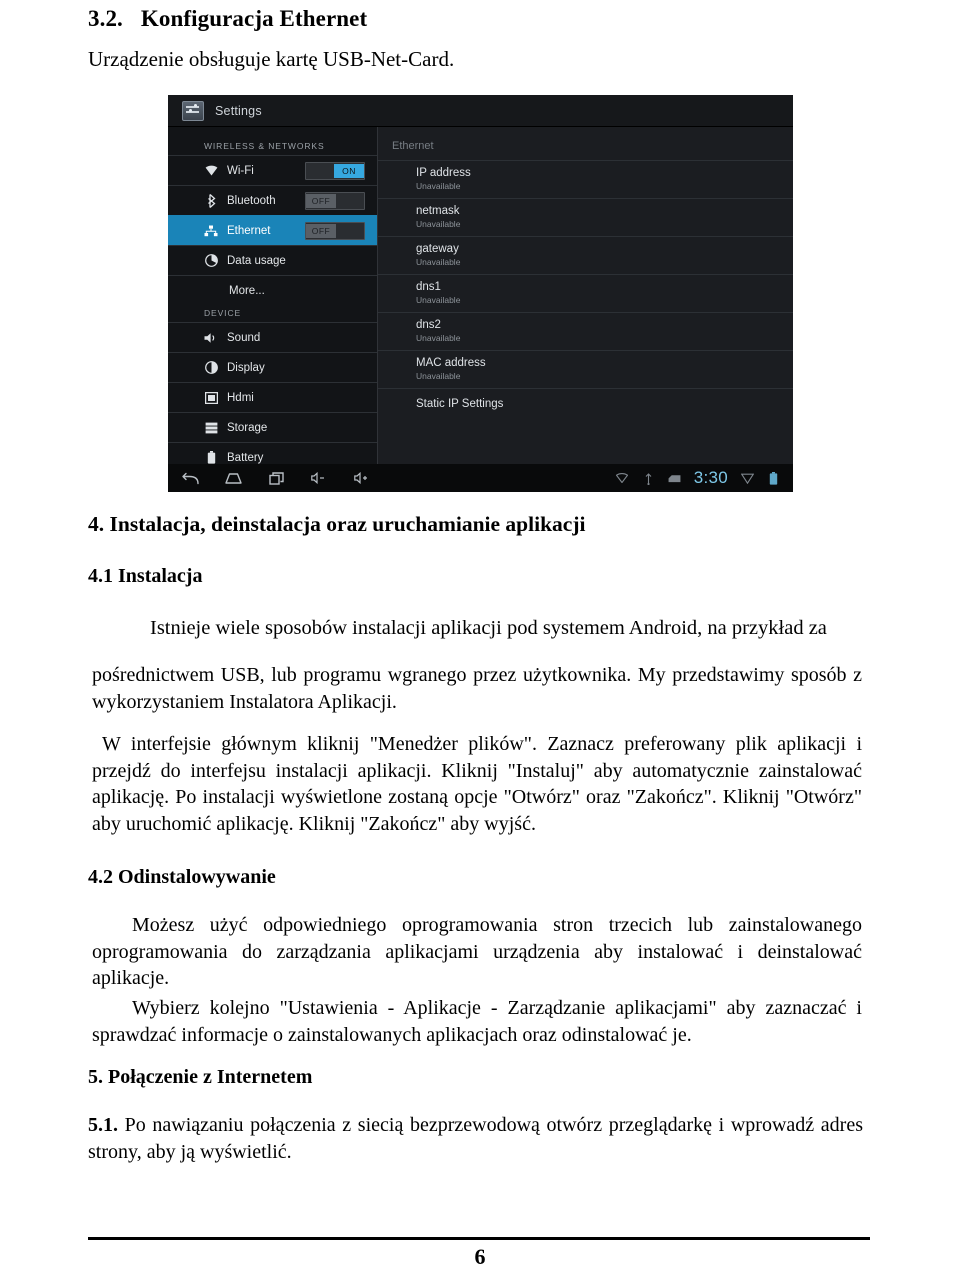  I want to click on ethernet-toggle-label: OFF, so click(321, 230).